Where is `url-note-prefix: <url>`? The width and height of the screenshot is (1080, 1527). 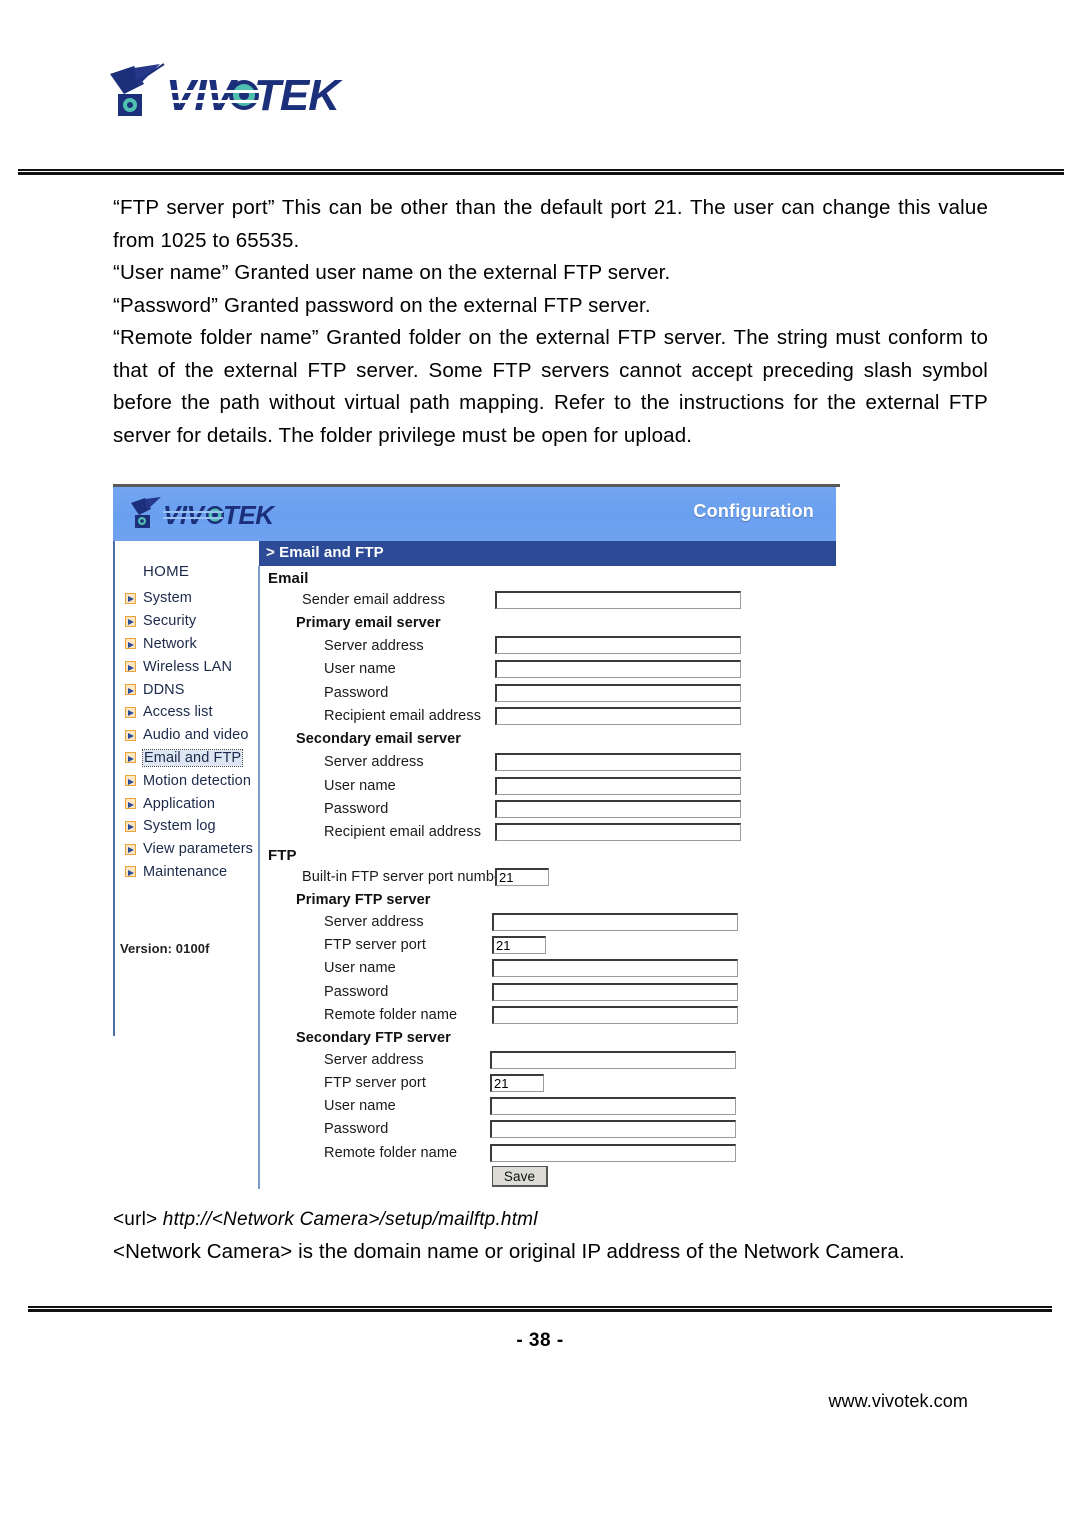
url-note-prefix: <url> is located at coordinates (135, 1219).